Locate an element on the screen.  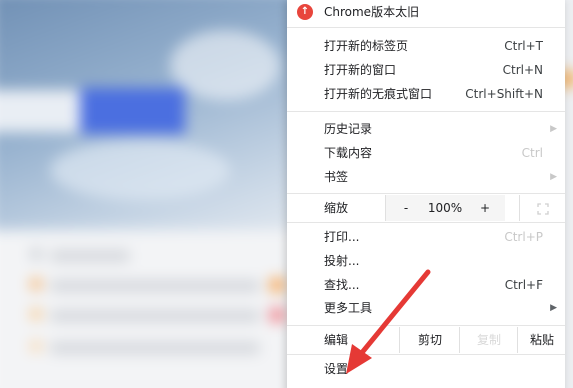
menu-item-shortcut: Ctrl is located at coordinates (532, 153).